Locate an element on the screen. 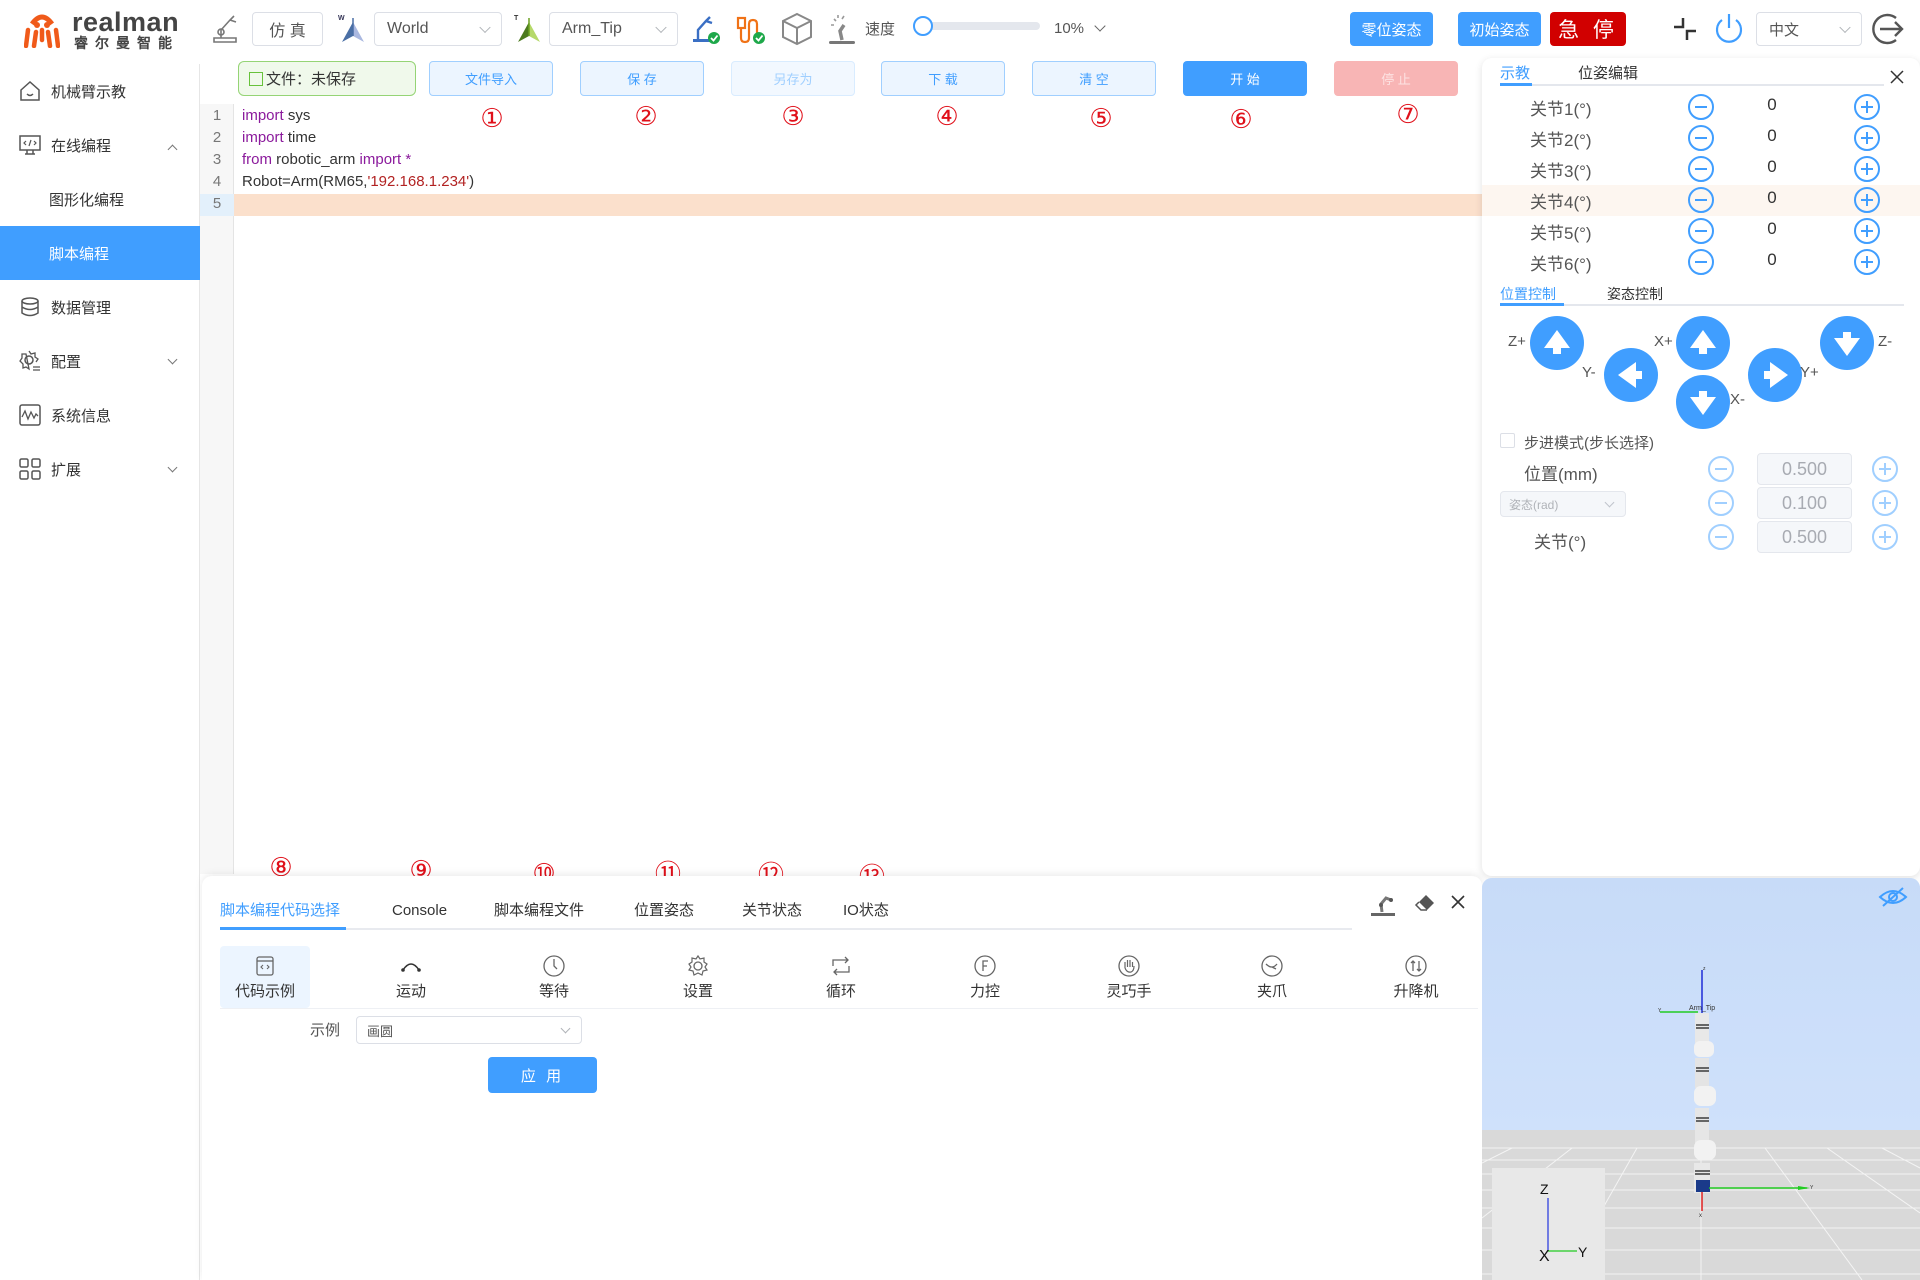  y-minus-button is located at coordinates (1631, 375).